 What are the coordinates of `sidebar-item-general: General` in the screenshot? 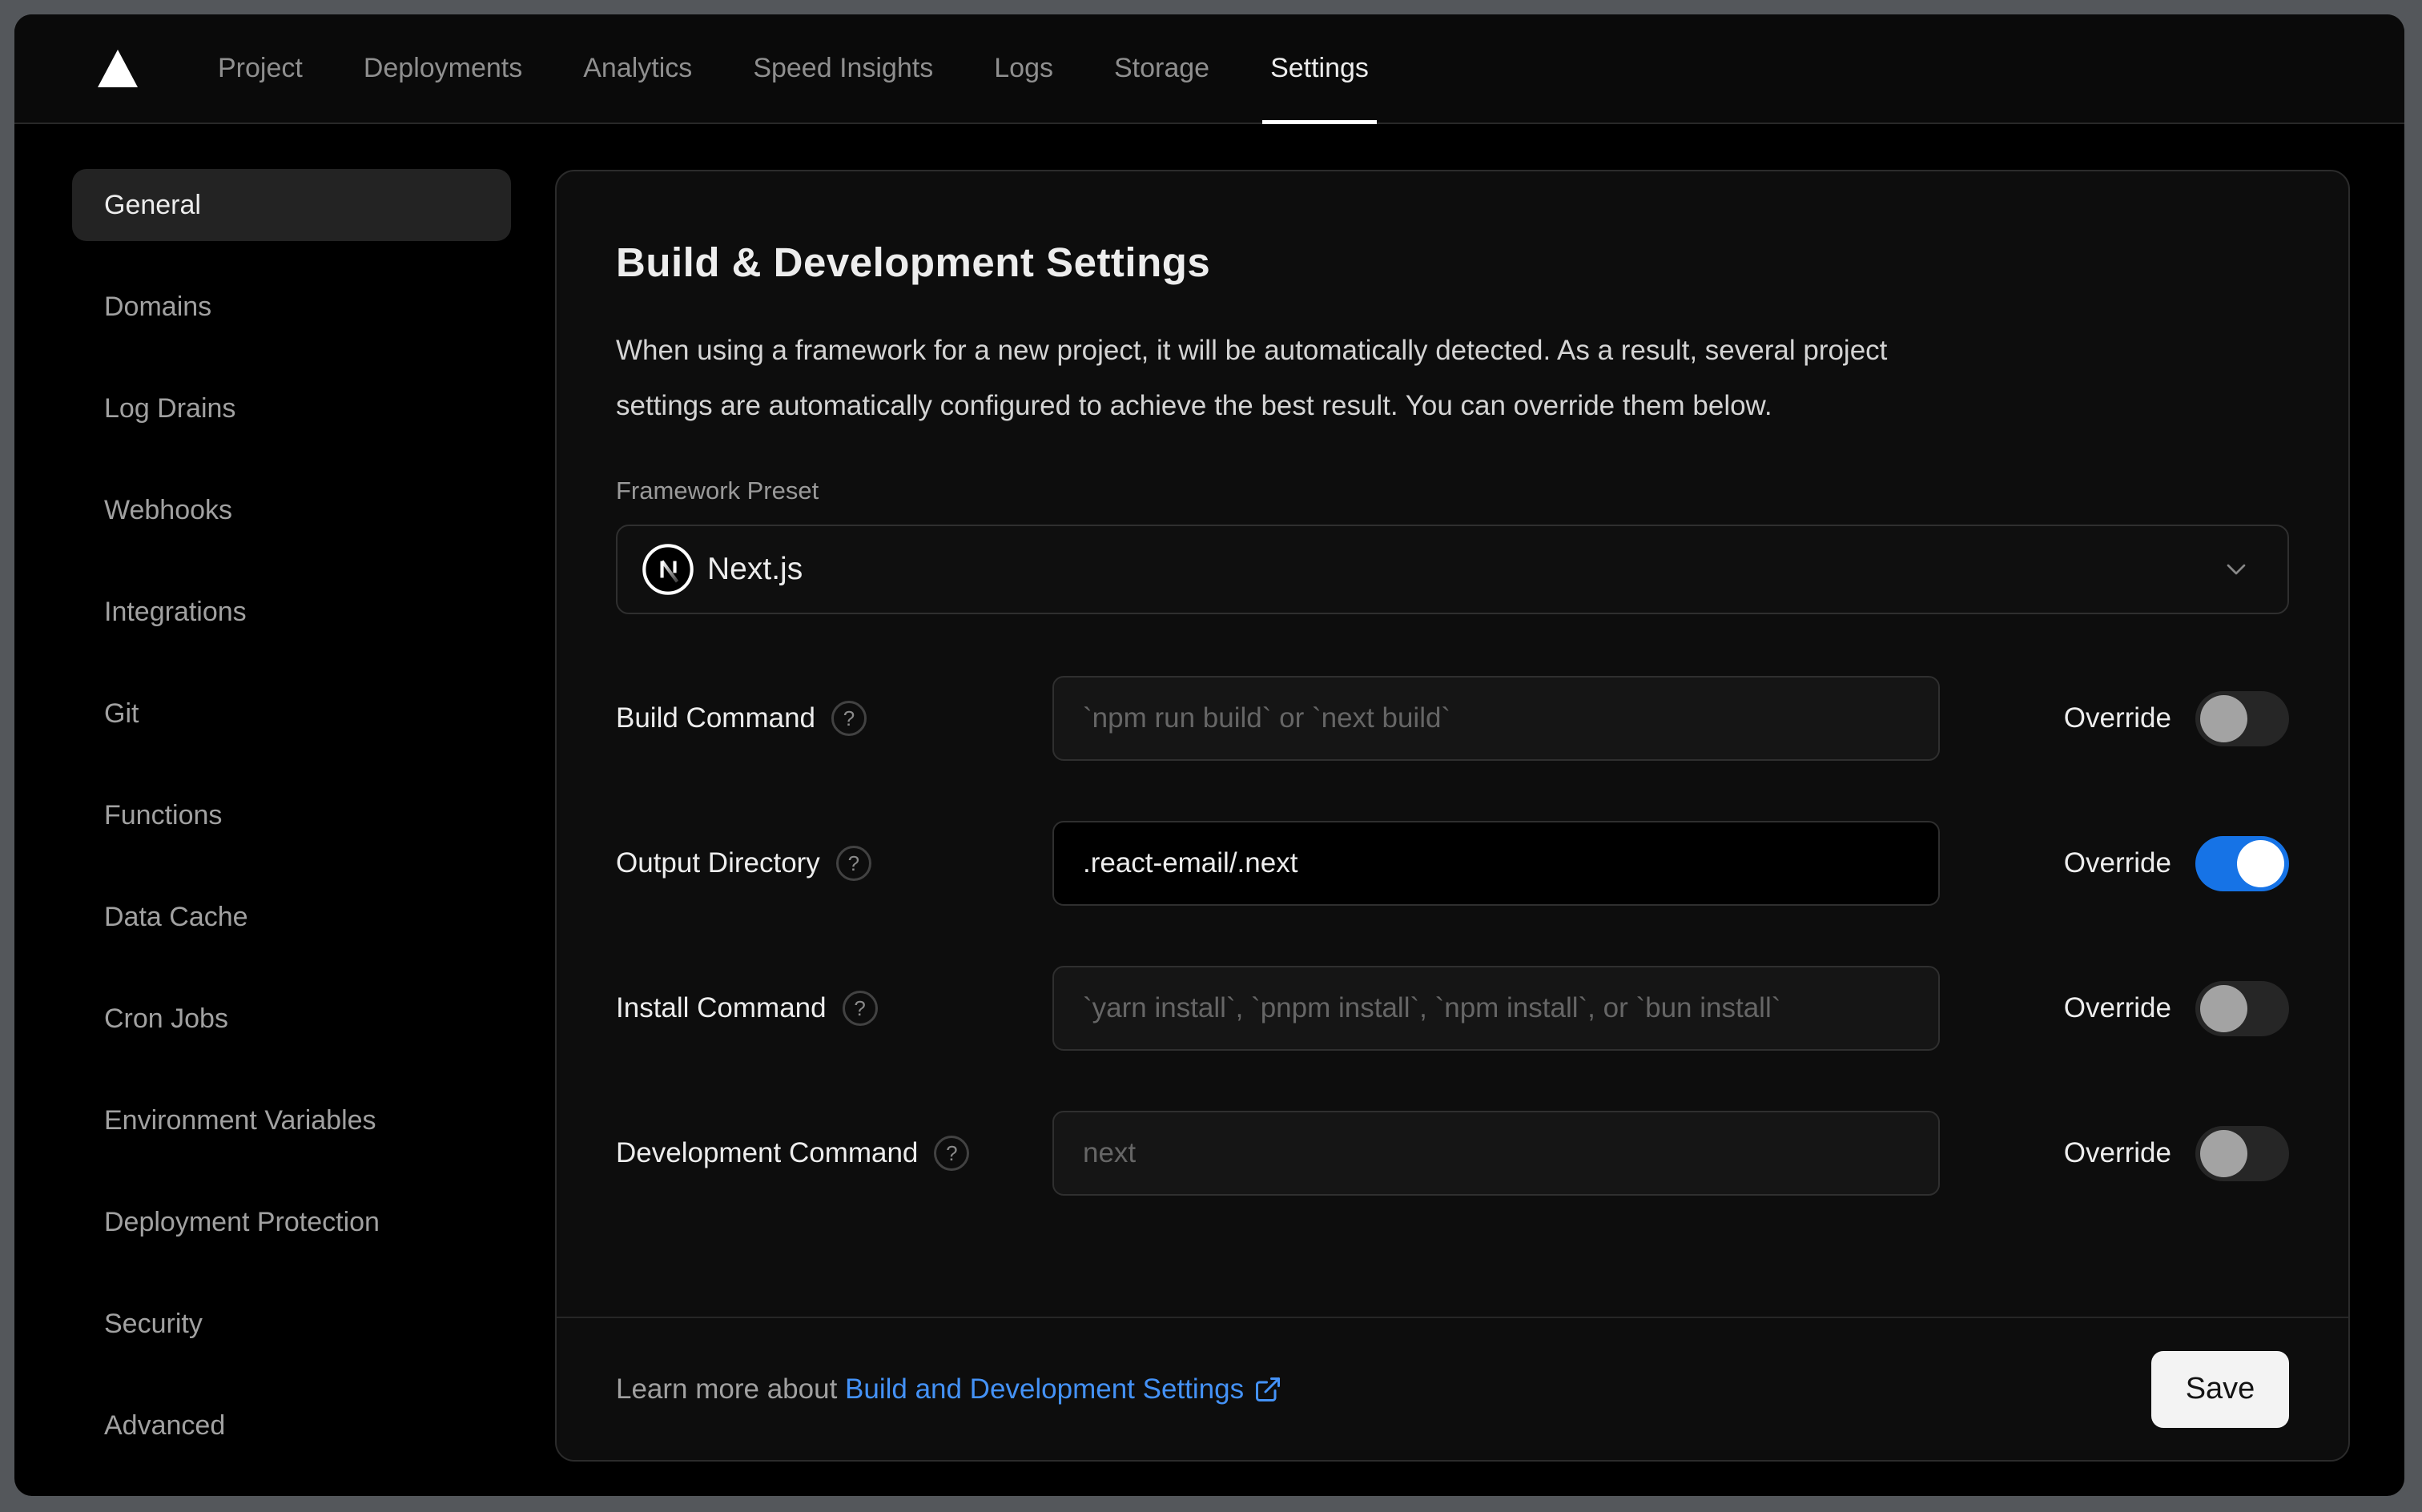 It's located at (291, 205).